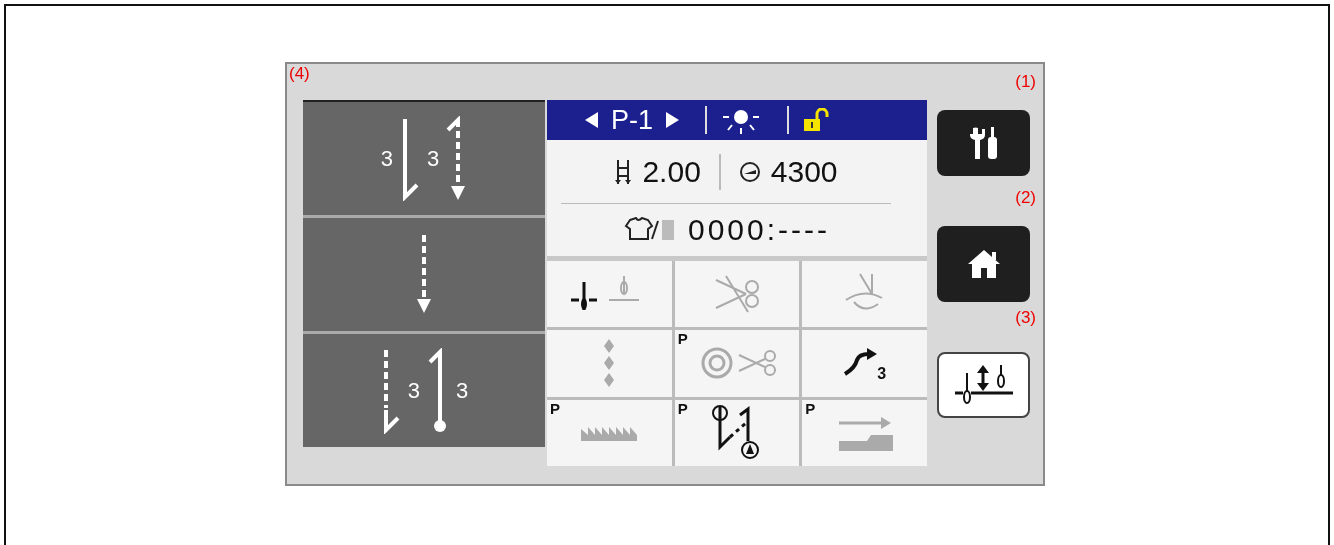 The width and height of the screenshot is (1334, 545). What do you see at coordinates (804, 171) in the screenshot?
I see `speed-value: 4300` at bounding box center [804, 171].